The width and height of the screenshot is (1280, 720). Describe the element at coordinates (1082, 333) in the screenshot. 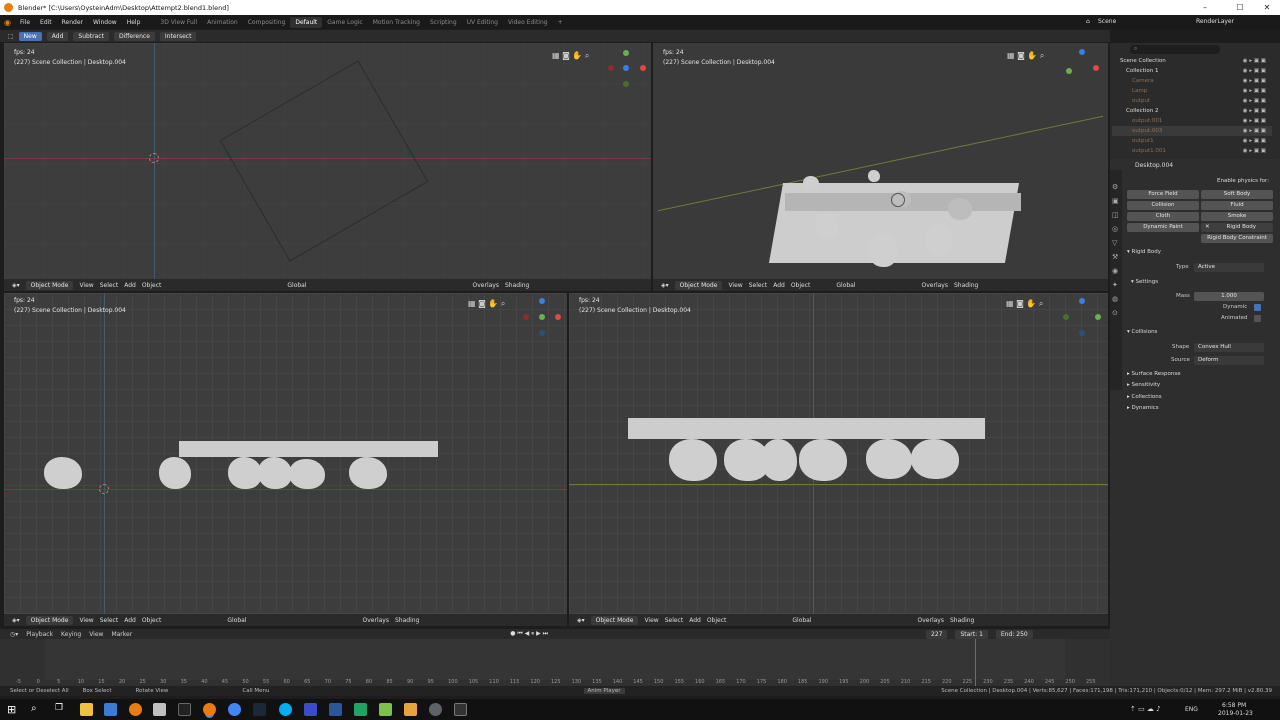

I see `gizmo-neg-z-icon` at that location.